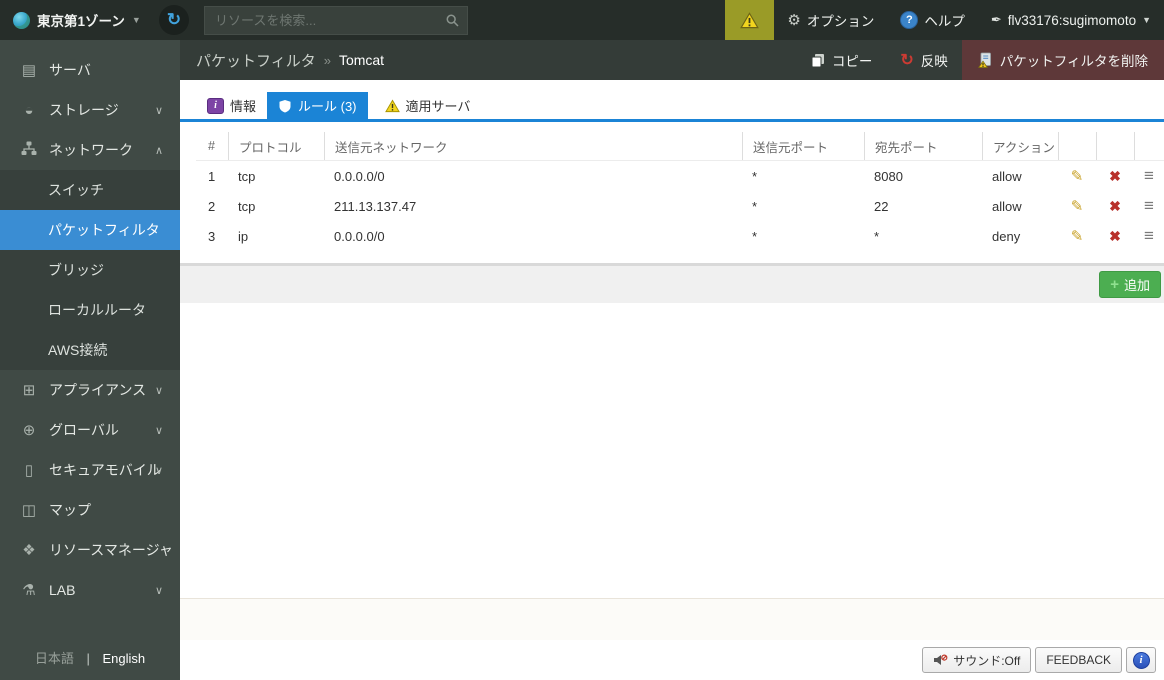 The width and height of the screenshot is (1164, 680). I want to click on account-menu: ✒ flv33176:sugimomoto ▼, so click(1071, 20).